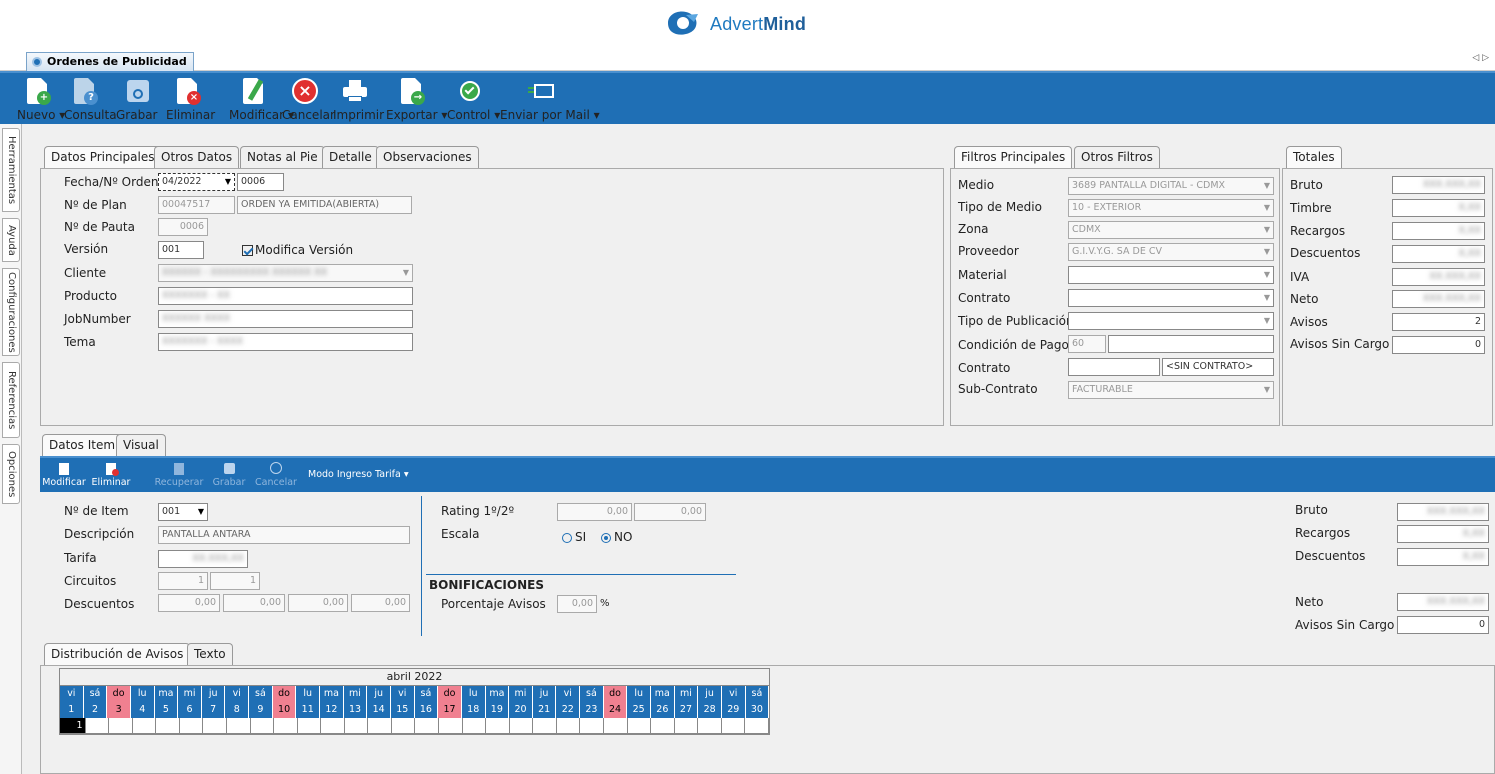 This screenshot has height=774, width=1495. I want to click on sidebar-item-herramientas: Herramientas, so click(11, 170).